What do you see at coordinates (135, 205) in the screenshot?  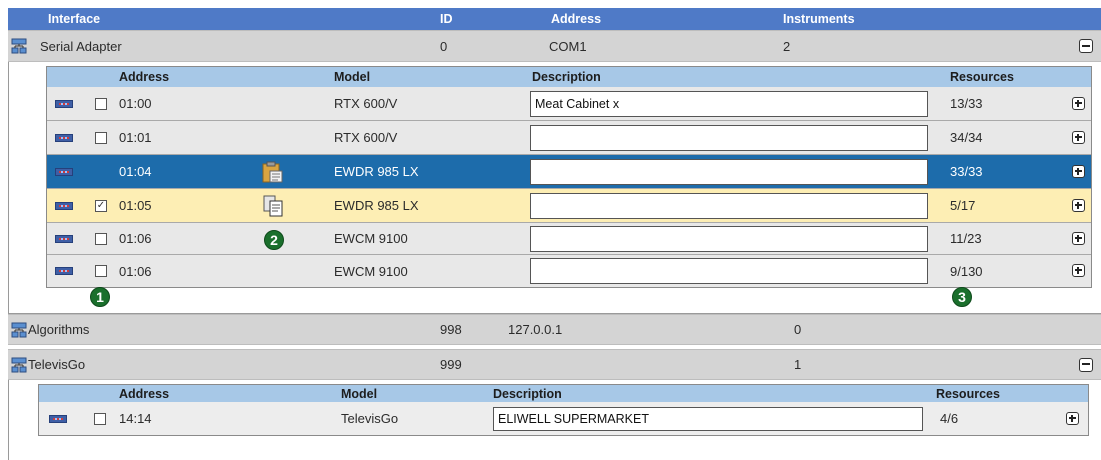 I see `row-address: 01:05` at bounding box center [135, 205].